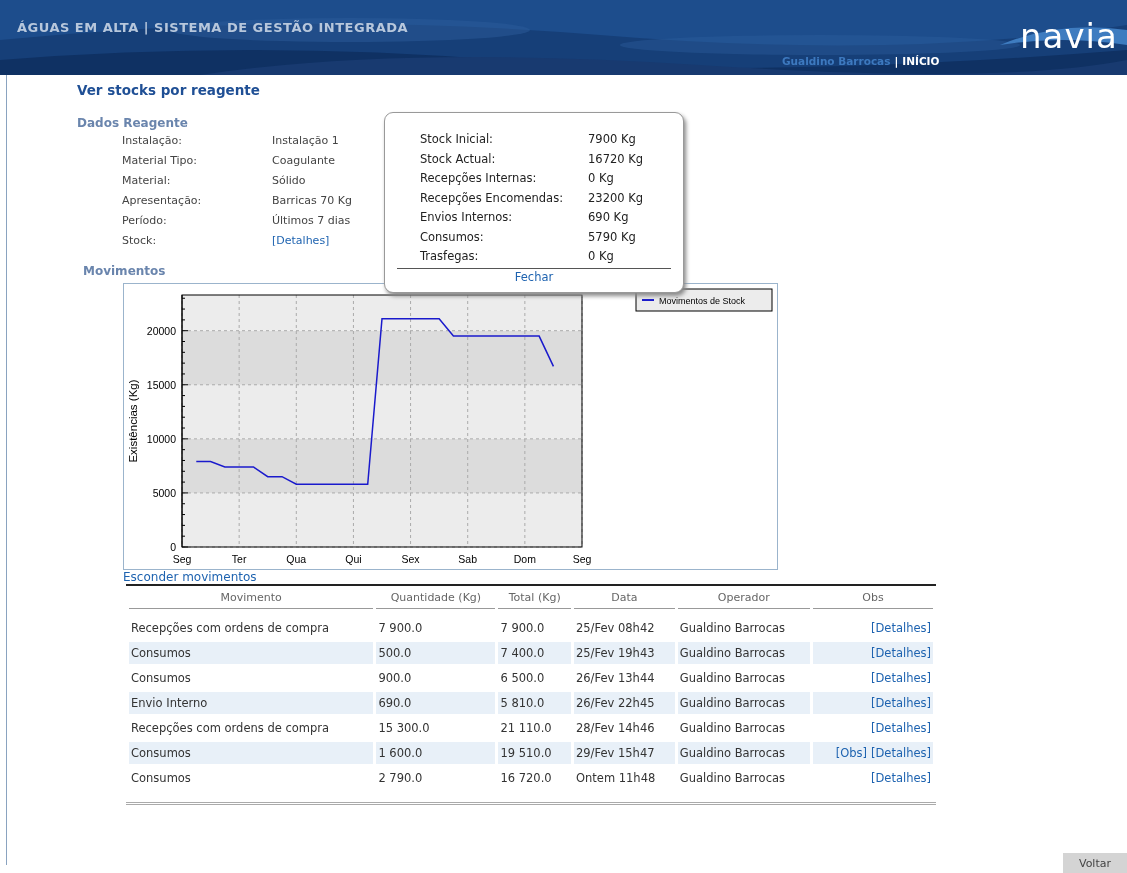 The height and width of the screenshot is (873, 1127). I want to click on y-tick-label: 20000, so click(161, 330).